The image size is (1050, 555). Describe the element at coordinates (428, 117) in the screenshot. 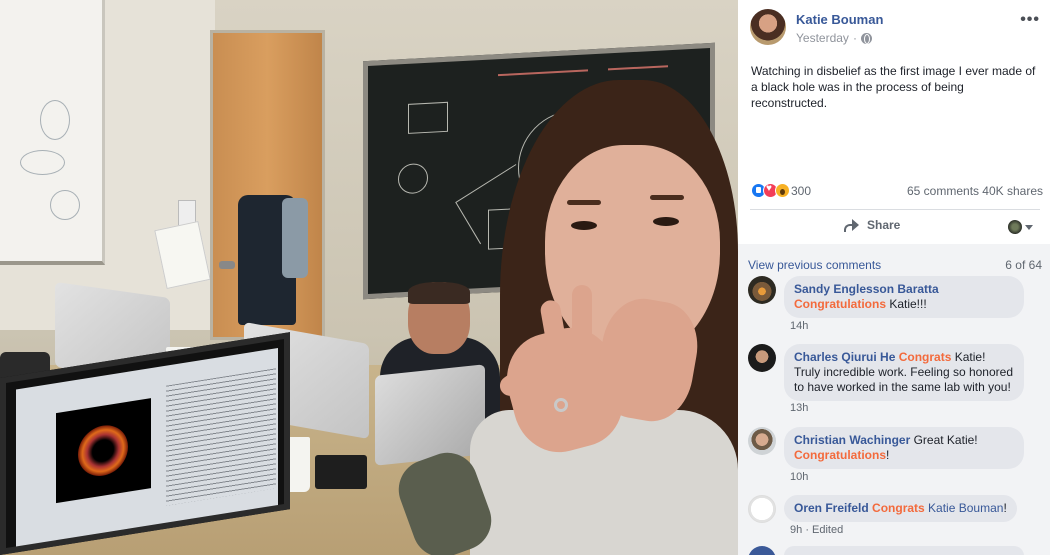

I see `chalk-box` at that location.